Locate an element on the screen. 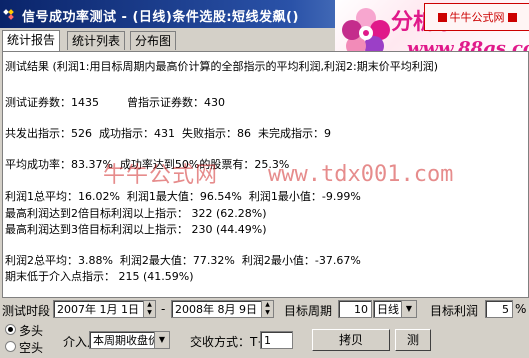  window-title: 信号成功率测试 - (日线)条件选股:短线发飙() is located at coordinates (160, 17).